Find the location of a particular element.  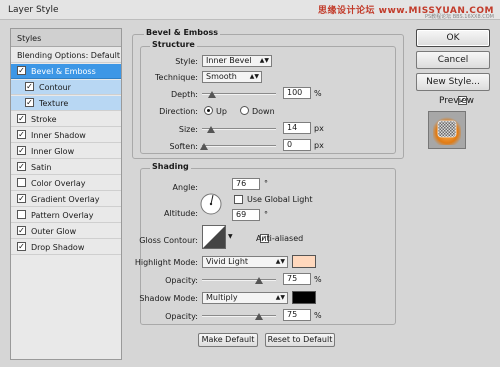

reset-to-default-button: Reset to Default is located at coordinates (300, 340).